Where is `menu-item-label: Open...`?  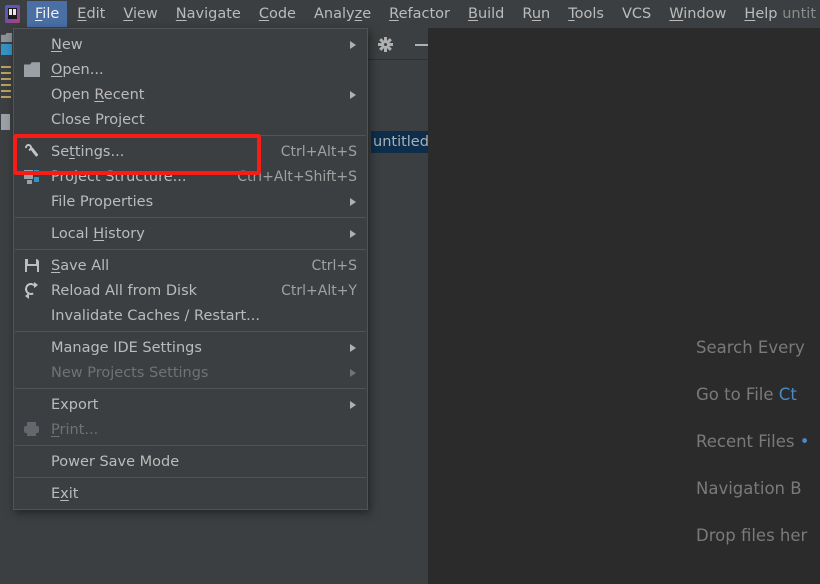 menu-item-label: Open... is located at coordinates (77, 69).